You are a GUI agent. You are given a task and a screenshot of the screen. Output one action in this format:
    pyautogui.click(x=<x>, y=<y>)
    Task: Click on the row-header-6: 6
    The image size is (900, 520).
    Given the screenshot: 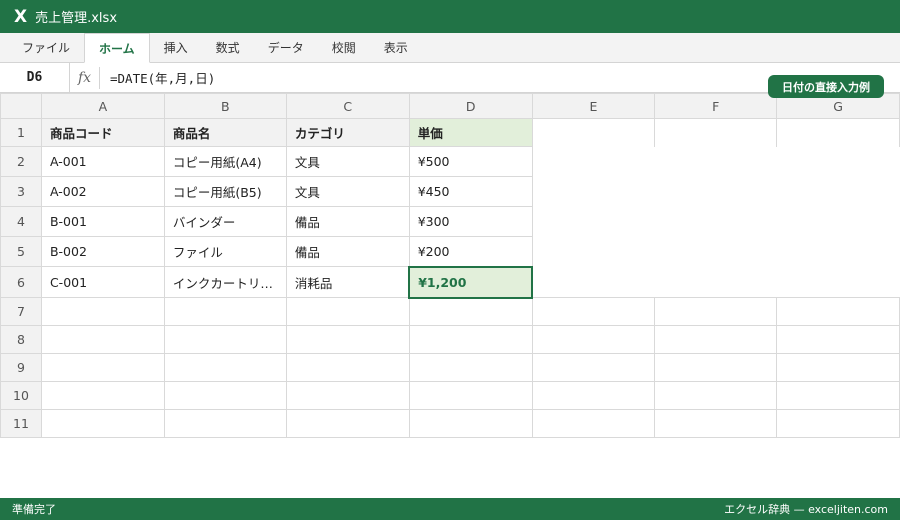 What is the action you would take?
    pyautogui.click(x=21, y=282)
    